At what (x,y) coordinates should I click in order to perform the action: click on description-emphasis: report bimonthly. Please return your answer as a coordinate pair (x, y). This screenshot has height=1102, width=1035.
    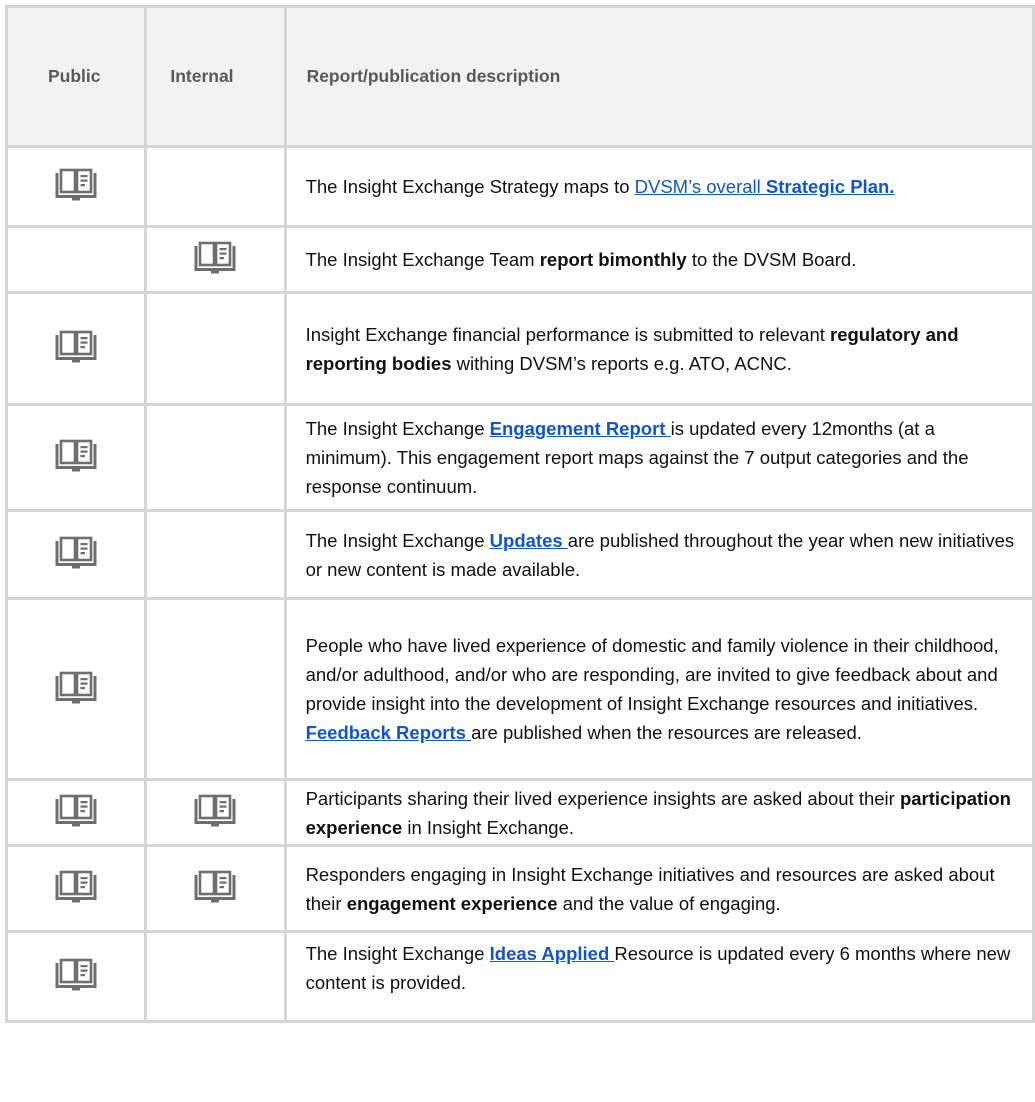
    Looking at the image, I should click on (613, 259).